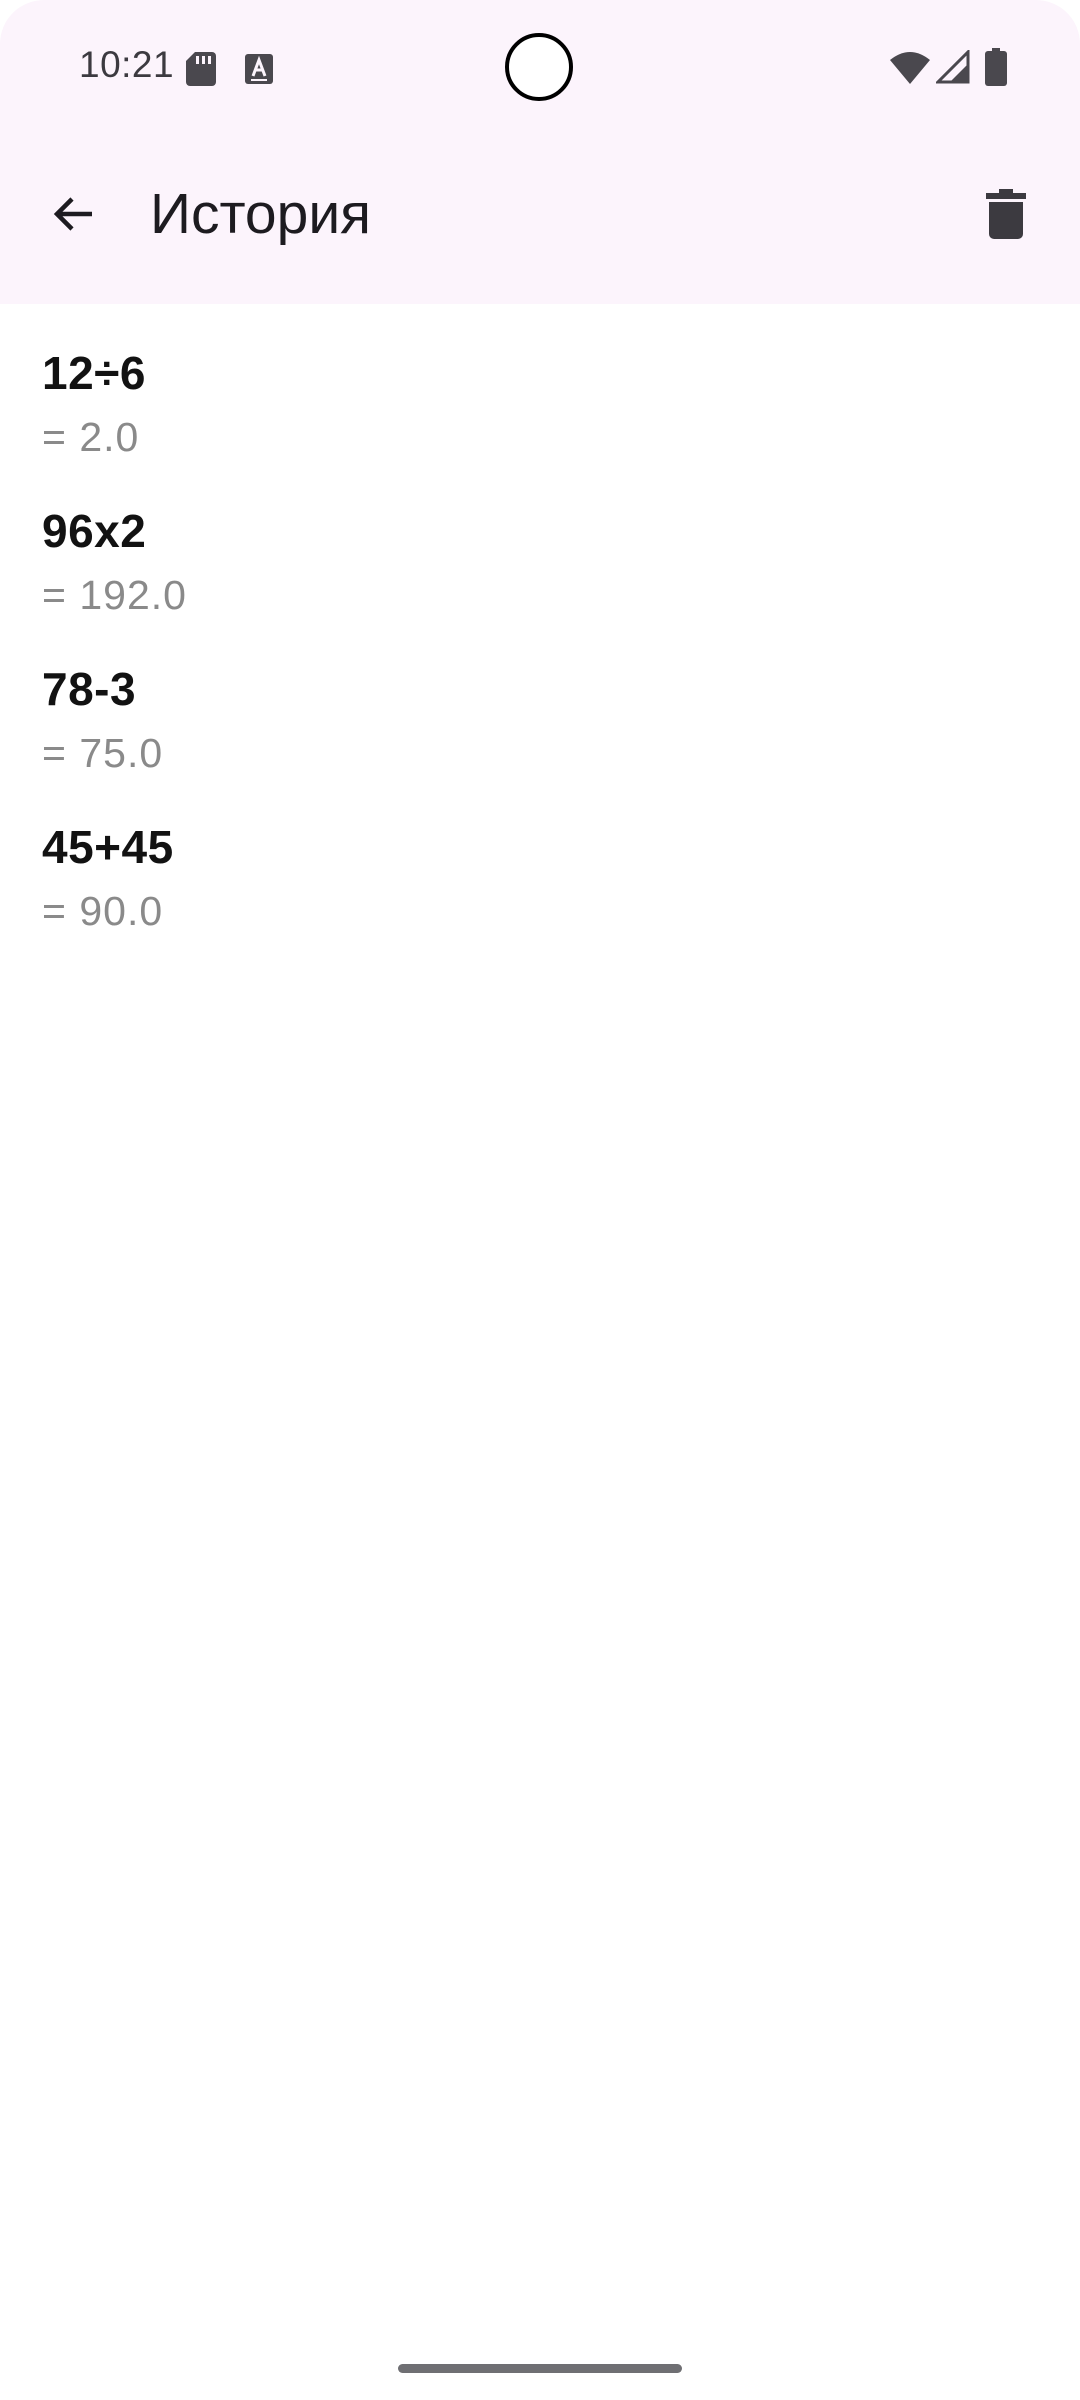 The height and width of the screenshot is (2400, 1080). I want to click on clear-history-button, so click(1006, 214).